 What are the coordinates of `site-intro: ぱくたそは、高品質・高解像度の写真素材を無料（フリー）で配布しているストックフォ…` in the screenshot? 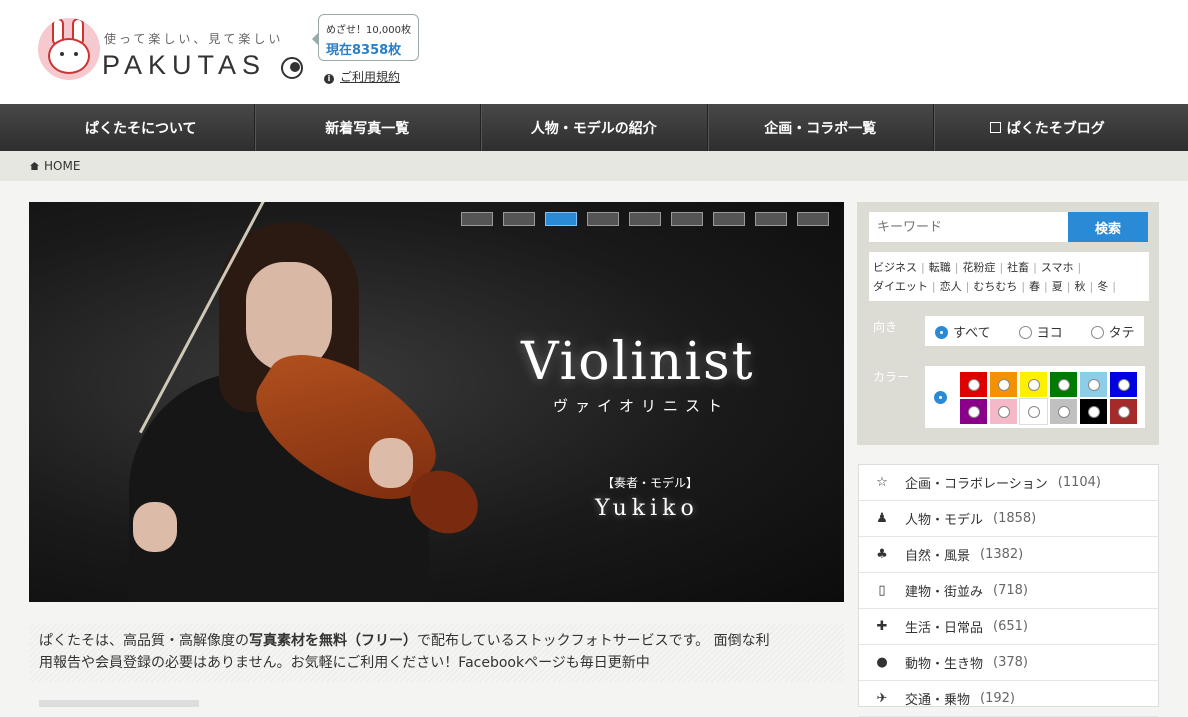 It's located at (436, 653).